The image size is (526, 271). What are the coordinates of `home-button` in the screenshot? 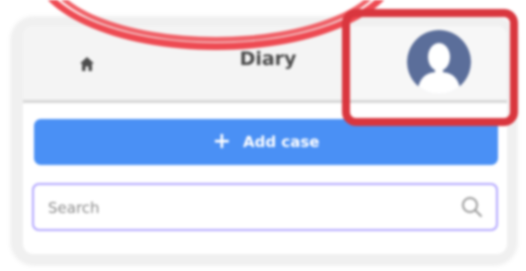 It's located at (87, 64).